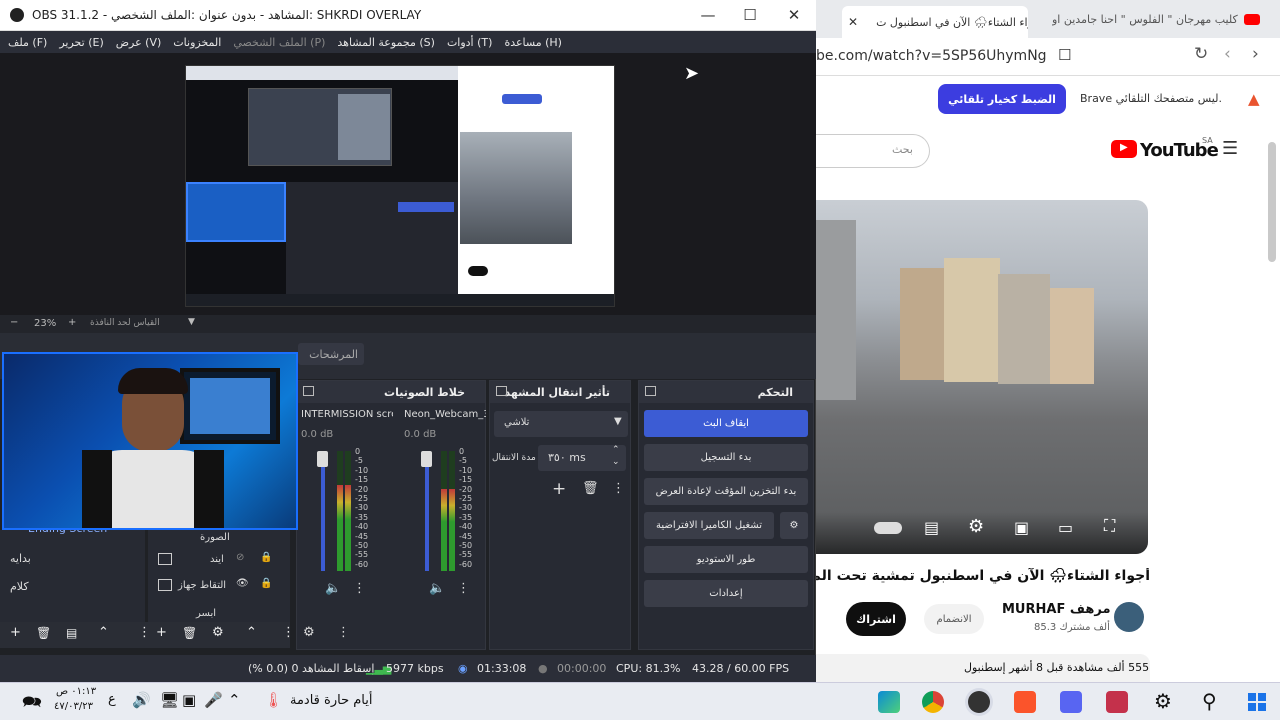 This screenshot has height=720, width=1280. What do you see at coordinates (72, 322) in the screenshot?
I see `zoom-in-icon: +` at bounding box center [72, 322].